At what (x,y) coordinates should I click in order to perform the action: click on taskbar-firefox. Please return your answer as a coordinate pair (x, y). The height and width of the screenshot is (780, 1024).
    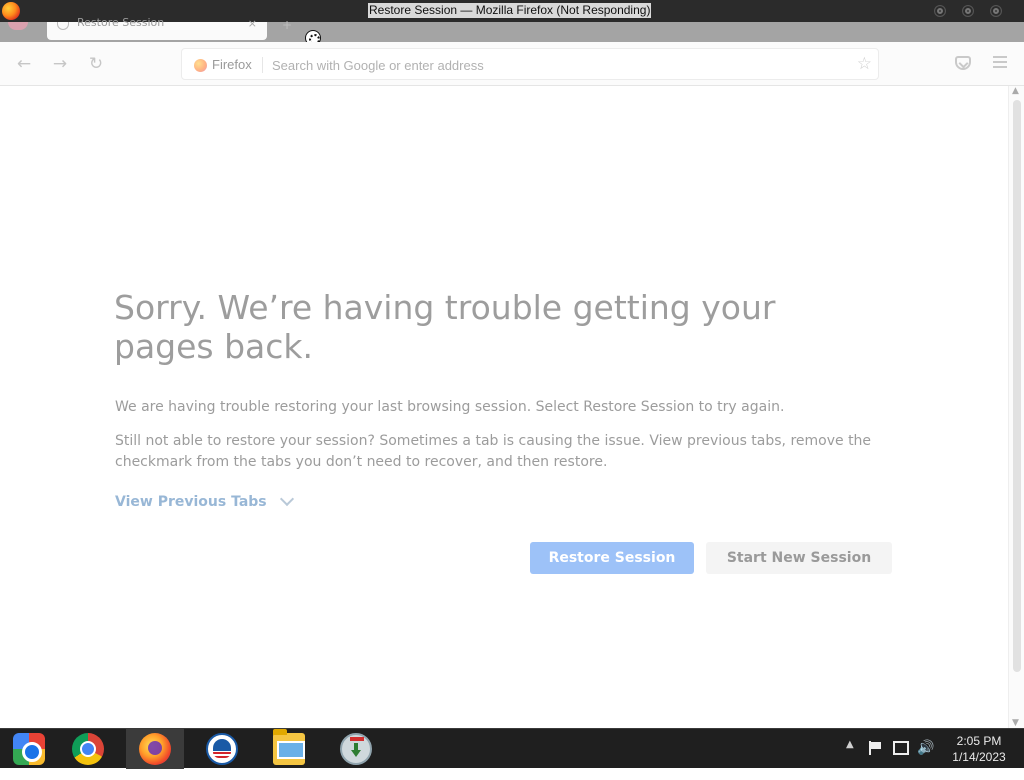
    Looking at the image, I should click on (155, 749).